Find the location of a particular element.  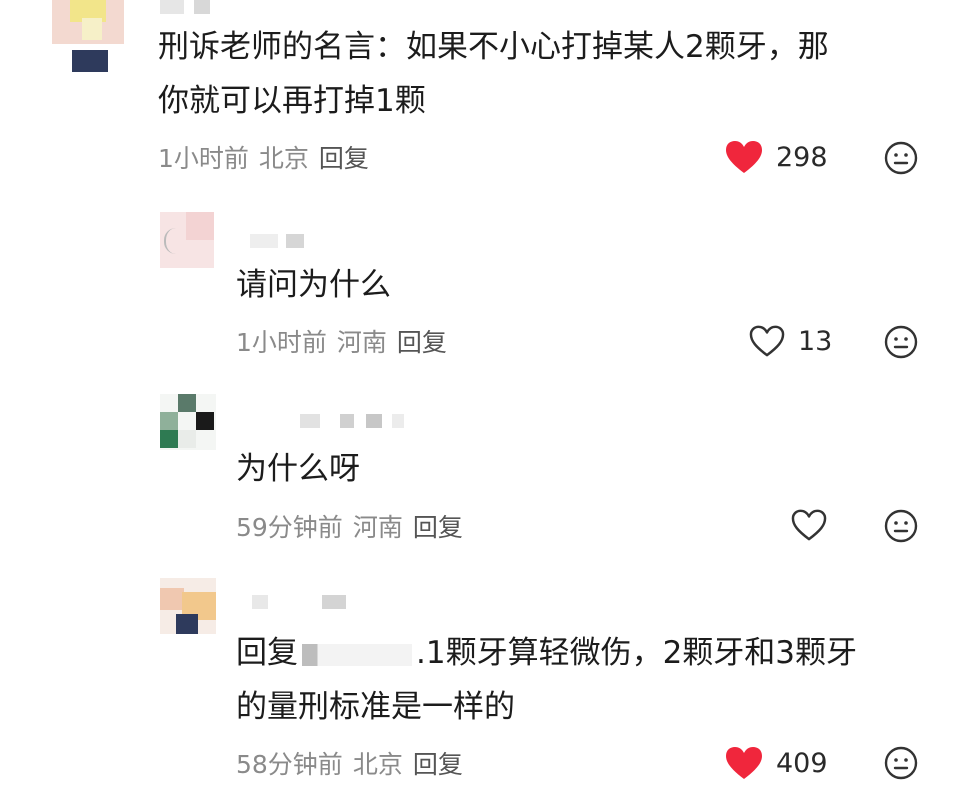

comment-meta: 58分钟前 北京 回复 is located at coordinates (354, 763).